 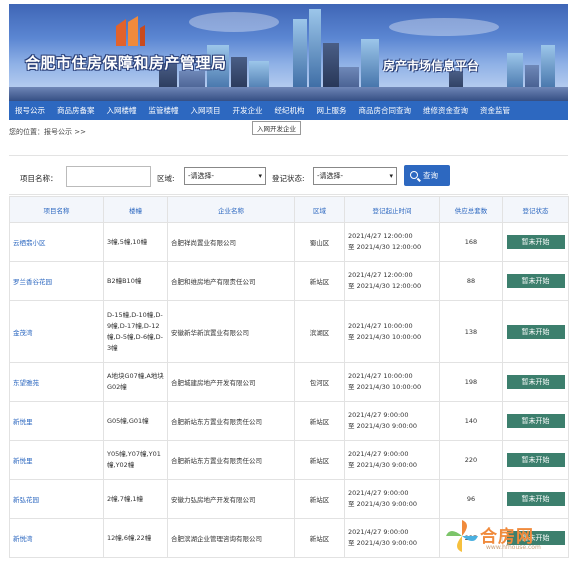 I want to click on area-label: 区域:, so click(x=166, y=178).